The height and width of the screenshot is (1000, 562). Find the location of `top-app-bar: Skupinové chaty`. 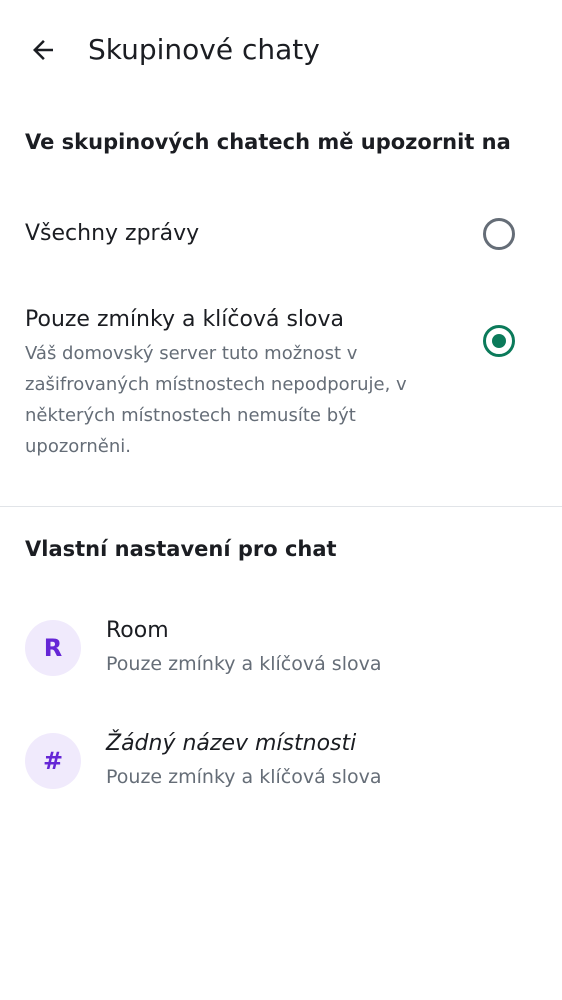

top-app-bar: Skupinové chaty is located at coordinates (281, 50).